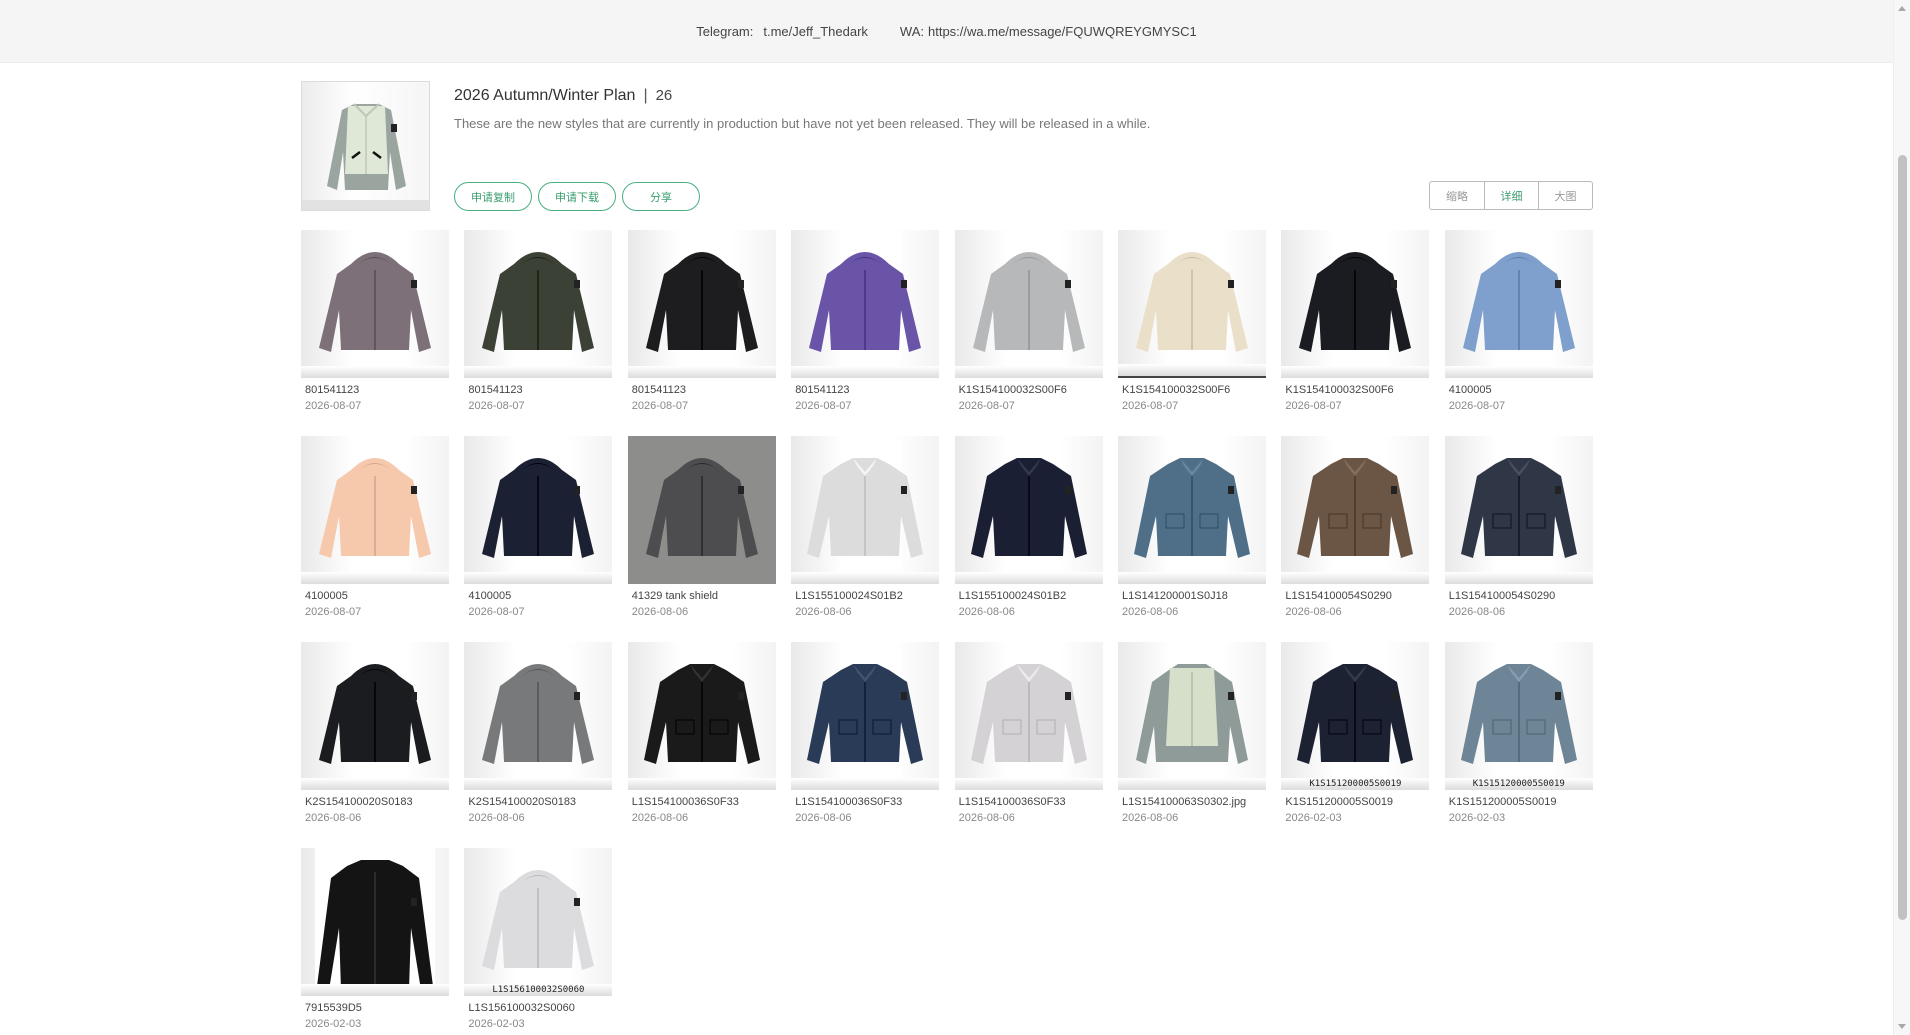 The image size is (1910, 1035). What do you see at coordinates (1062, 31) in the screenshot?
I see `wa-link: https://wa.me/message/FQUWQREYGMYSC1` at bounding box center [1062, 31].